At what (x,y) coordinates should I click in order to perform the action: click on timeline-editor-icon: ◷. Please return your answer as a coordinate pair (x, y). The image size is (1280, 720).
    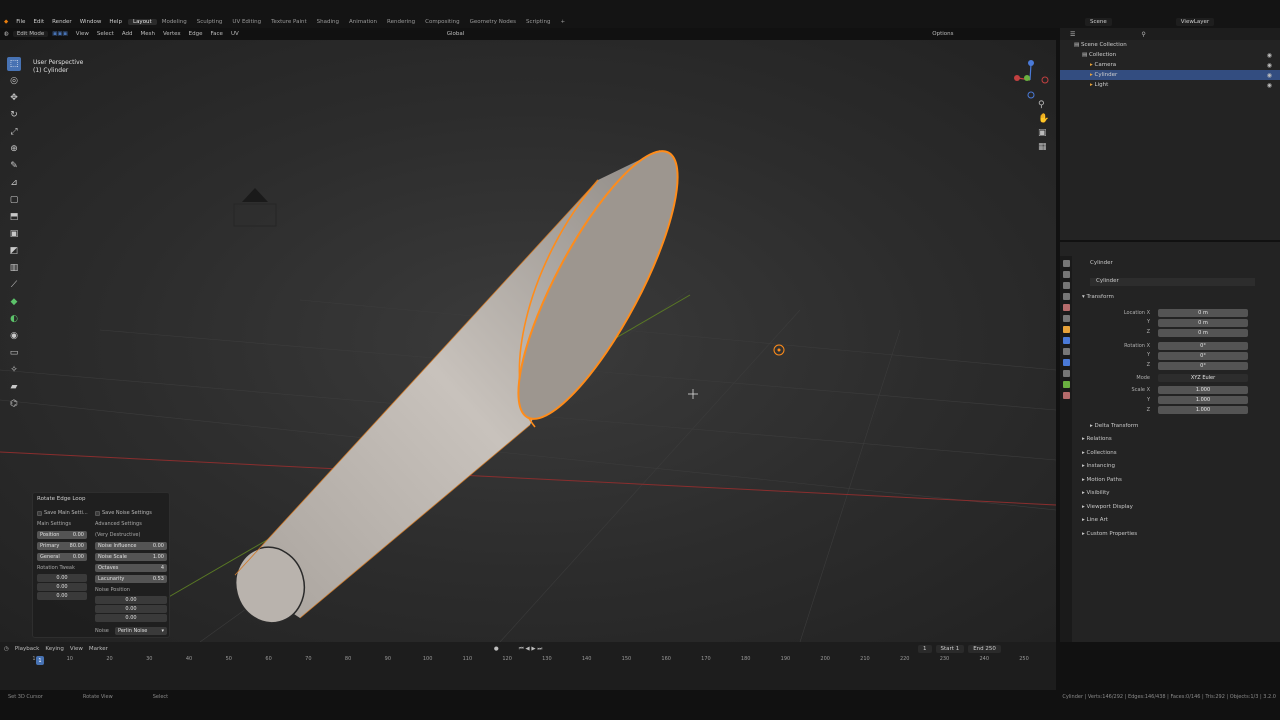
    Looking at the image, I should click on (6, 649).